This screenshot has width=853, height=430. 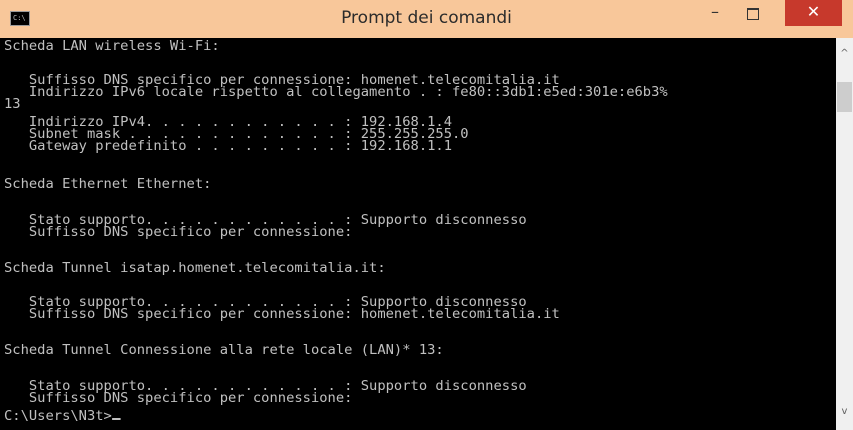 What do you see at coordinates (844, 53) in the screenshot?
I see `scroll-up-icon: ^` at bounding box center [844, 53].